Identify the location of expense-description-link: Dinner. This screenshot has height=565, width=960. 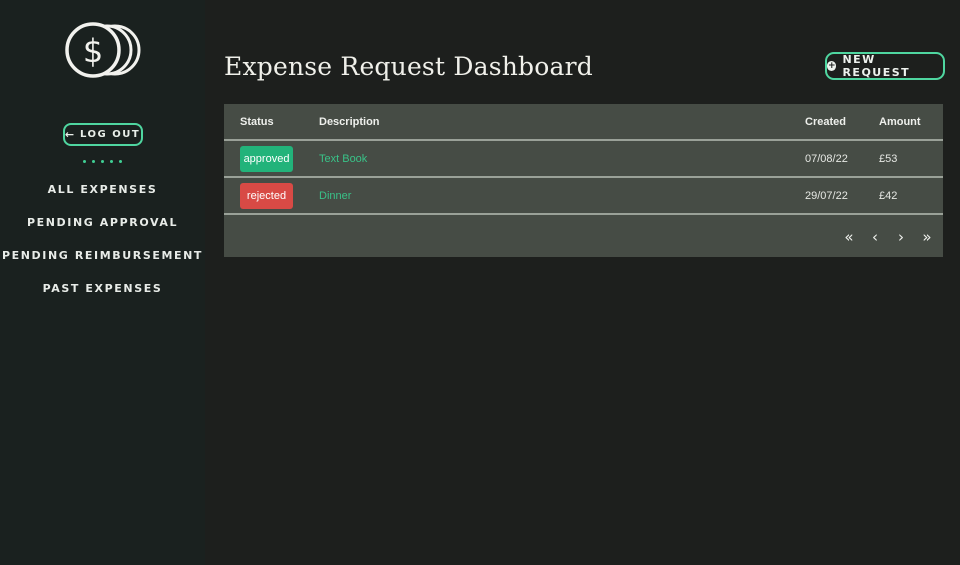
(335, 196).